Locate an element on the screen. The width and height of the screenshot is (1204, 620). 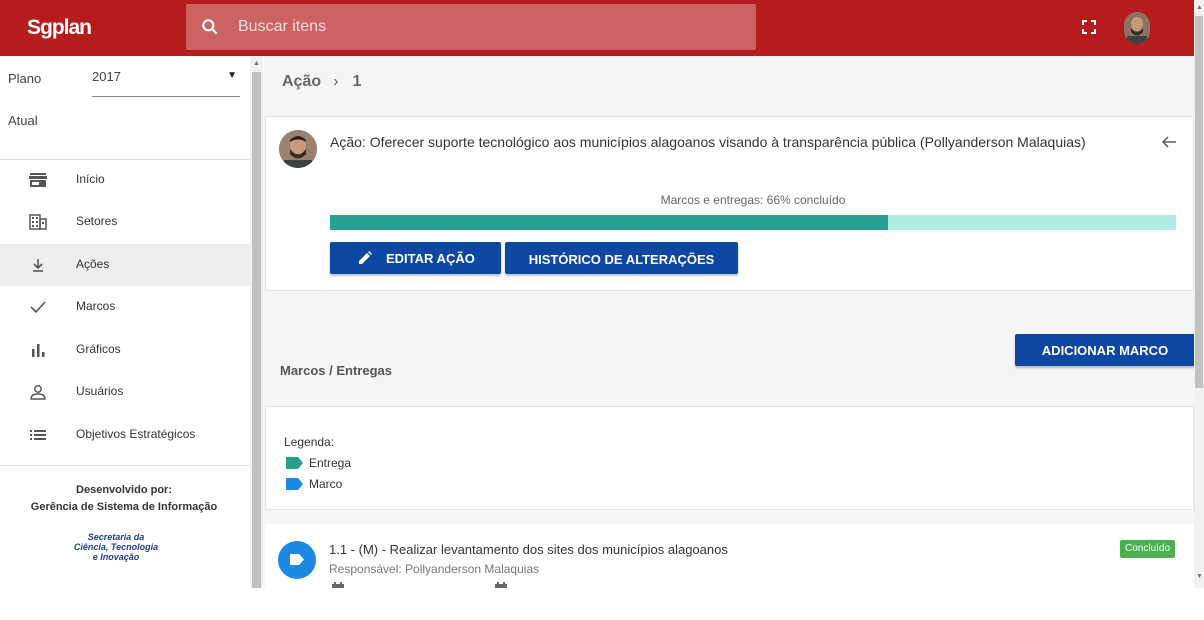
sidebar-item-acoes: Ações is located at coordinates (125, 265).